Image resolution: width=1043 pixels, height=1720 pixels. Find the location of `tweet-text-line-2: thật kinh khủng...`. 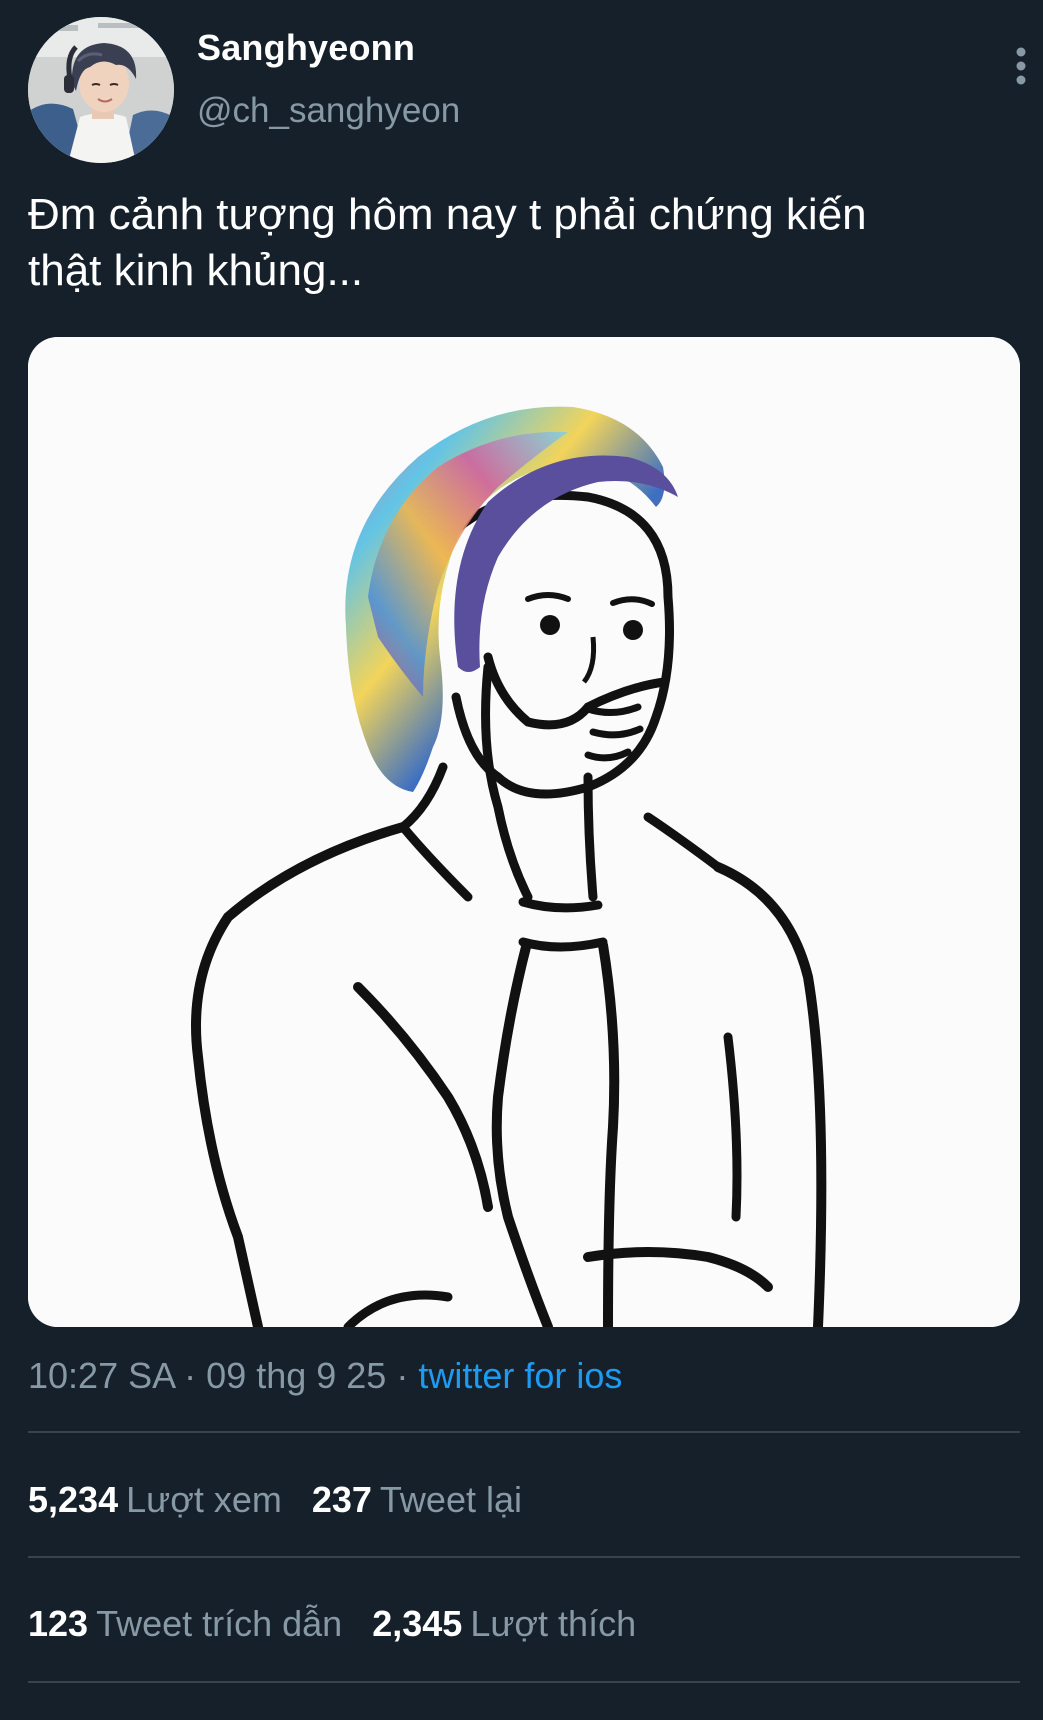

tweet-text-line-2: thật kinh khủng... is located at coordinates (196, 270).